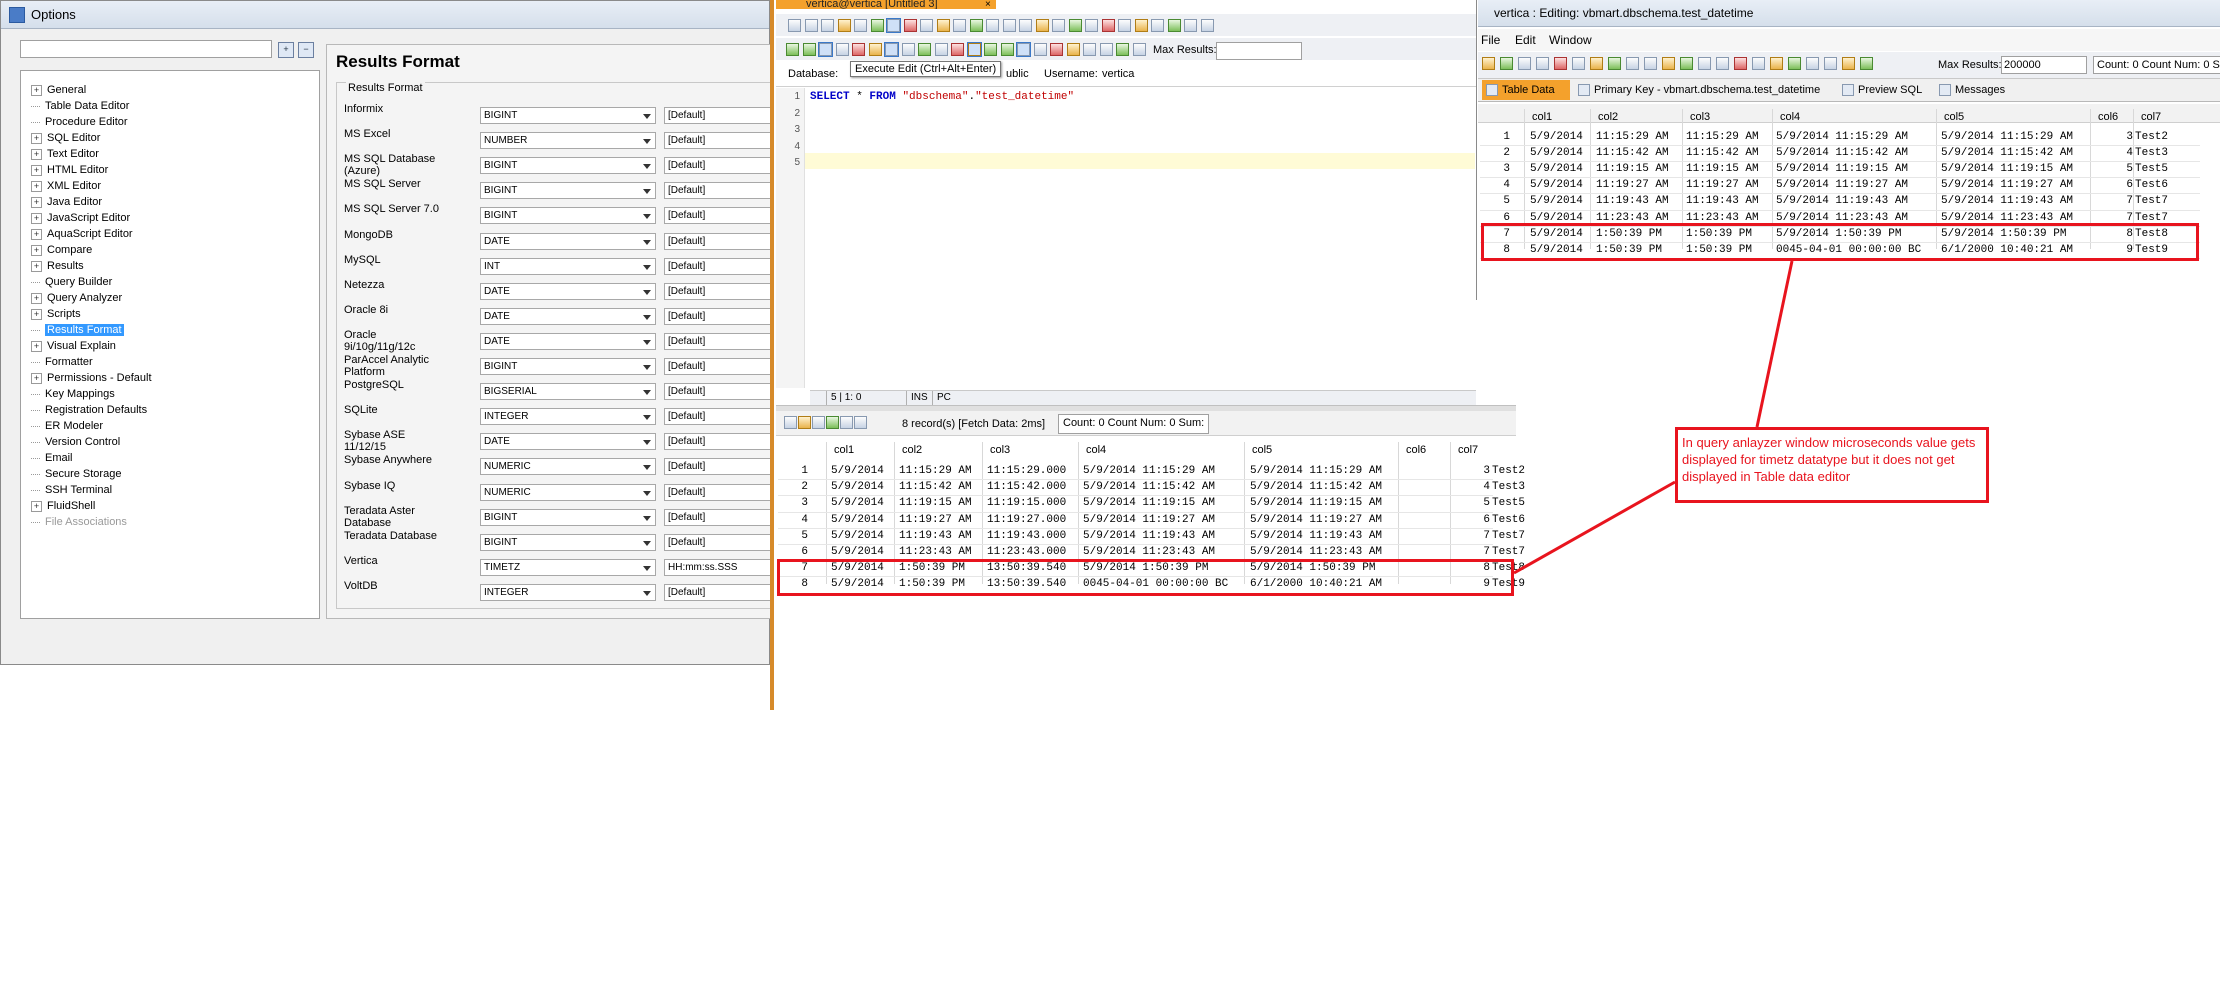  Describe the element at coordinates (935, 471) in the screenshot. I see `table-cell: 11:15:29 AM` at that location.